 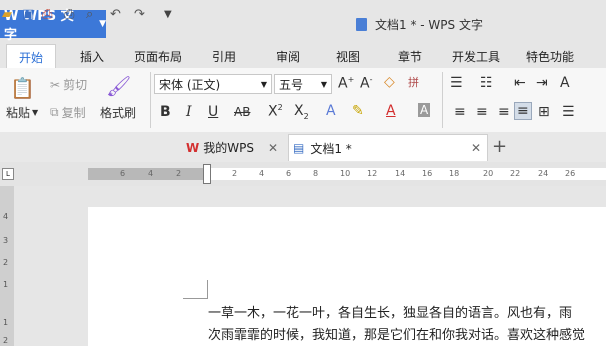 I want to click on subscript-icon: X2, so click(x=301, y=112).